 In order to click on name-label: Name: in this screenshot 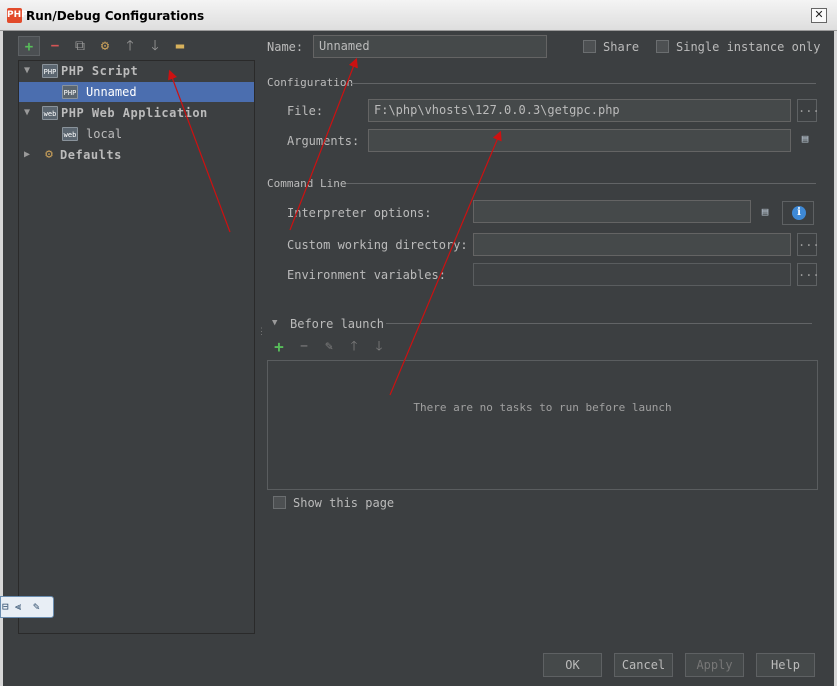, I will do `click(285, 47)`.